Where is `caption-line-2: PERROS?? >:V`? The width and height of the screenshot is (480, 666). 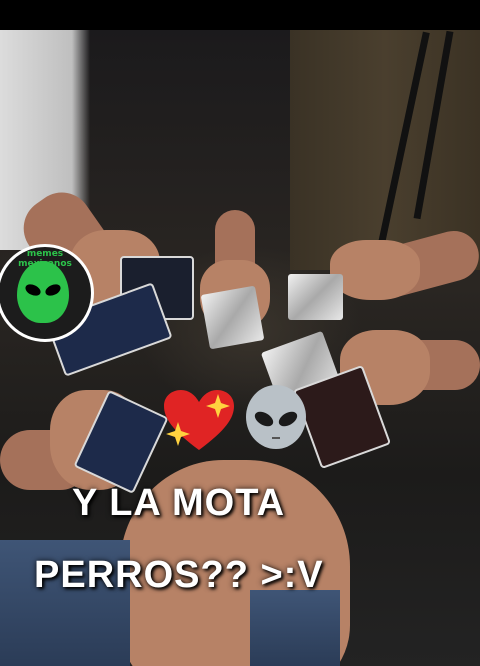
caption-line-2: PERROS?? >:V is located at coordinates (179, 575).